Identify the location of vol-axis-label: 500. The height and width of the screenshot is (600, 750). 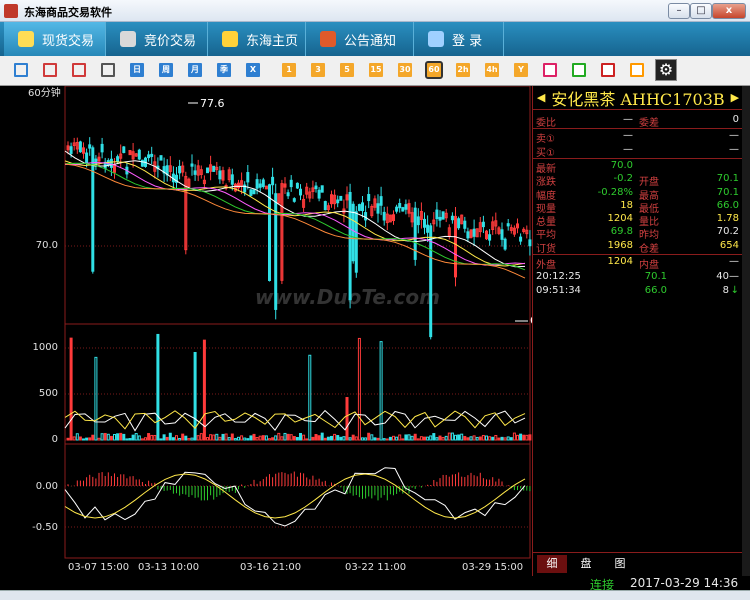
(48, 393).